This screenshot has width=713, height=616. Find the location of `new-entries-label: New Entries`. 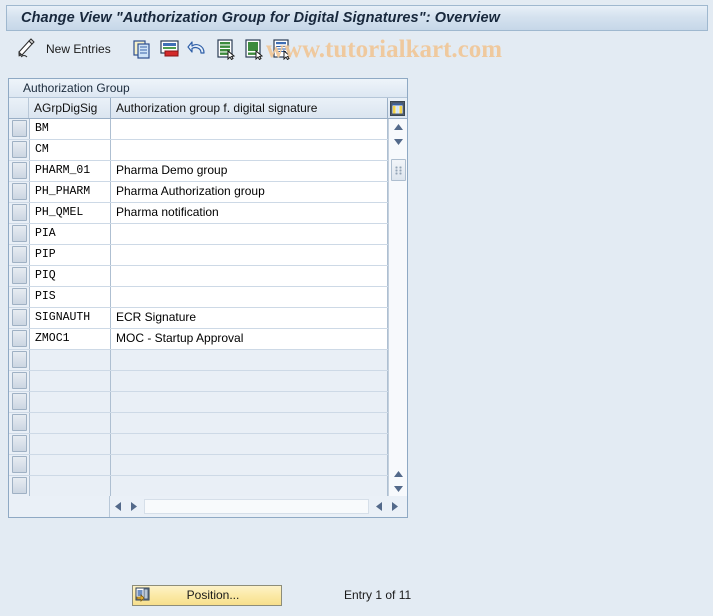

new-entries-label: New Entries is located at coordinates (78, 49).